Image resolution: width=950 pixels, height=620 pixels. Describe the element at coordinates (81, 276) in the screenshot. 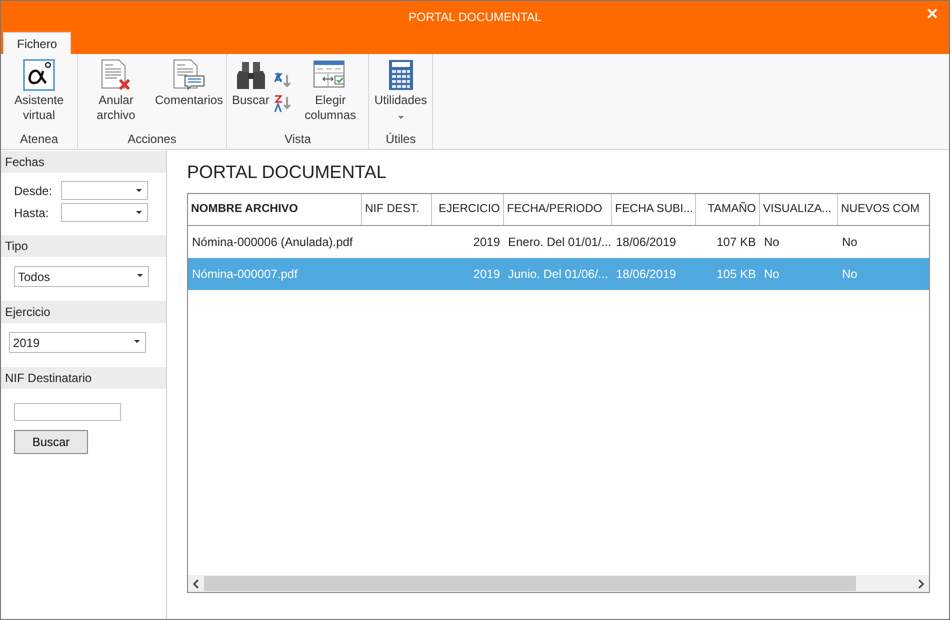

I see `type-dropdown: Todos` at that location.